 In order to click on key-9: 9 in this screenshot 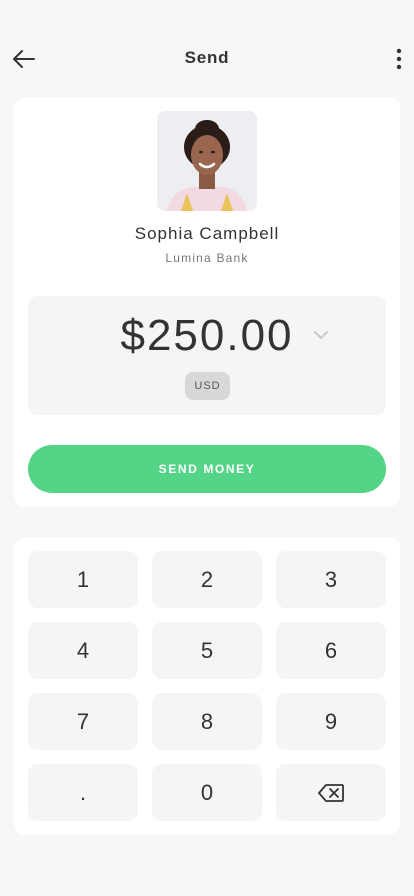, I will do `click(331, 721)`.